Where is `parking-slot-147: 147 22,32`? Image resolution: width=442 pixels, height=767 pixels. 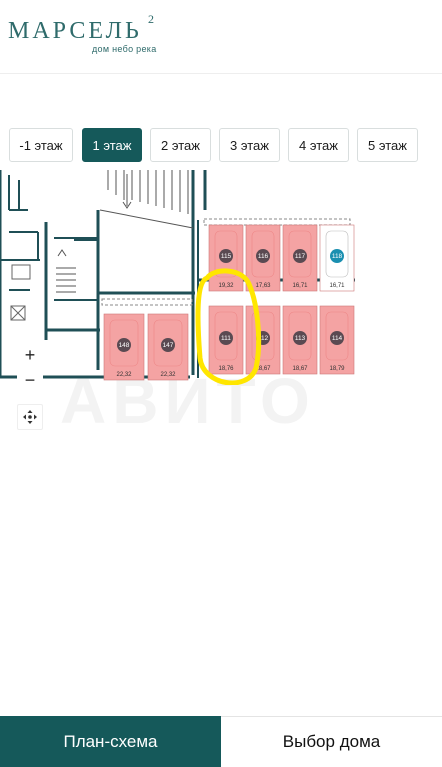 parking-slot-147: 147 22,32 is located at coordinates (168, 347).